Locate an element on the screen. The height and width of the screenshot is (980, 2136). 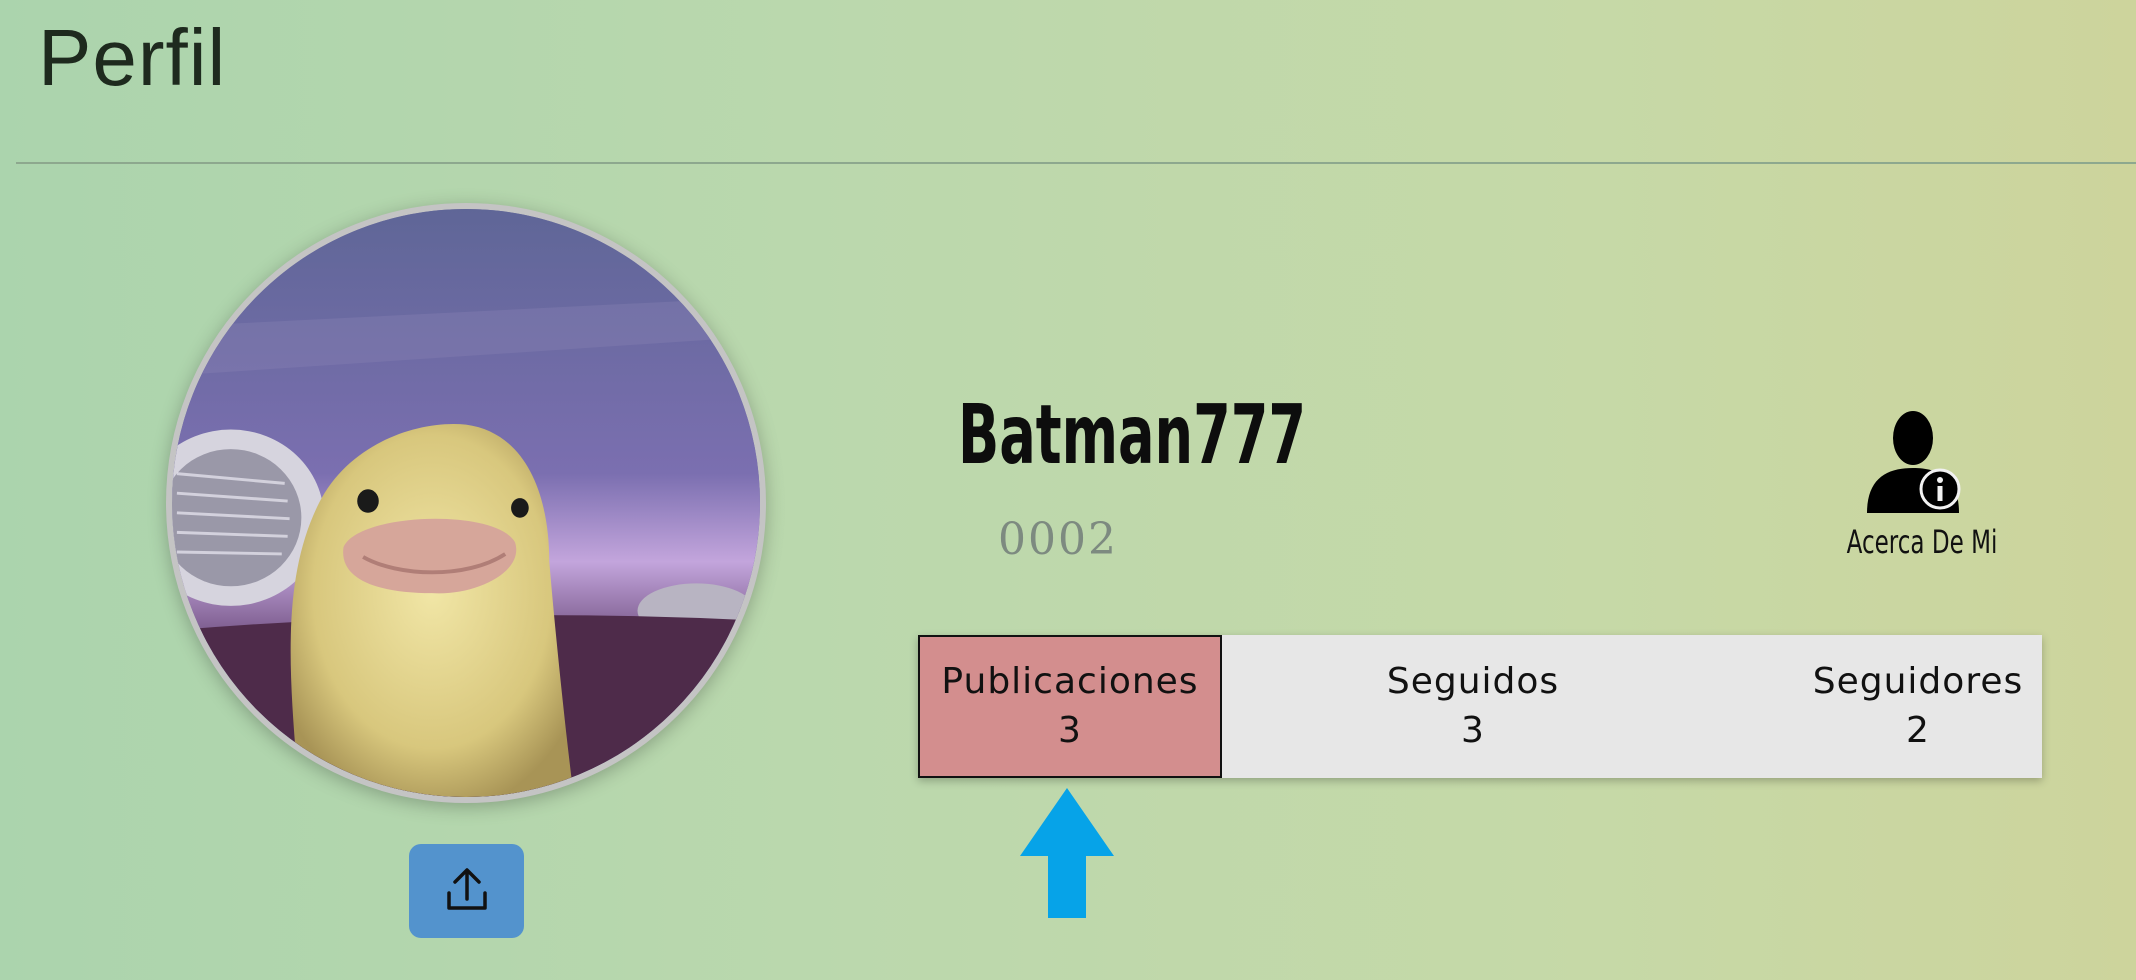
profile-stats-bar: Publicaciones 3 Seguidos 3 Seguidores 2 is located at coordinates (1480, 706).